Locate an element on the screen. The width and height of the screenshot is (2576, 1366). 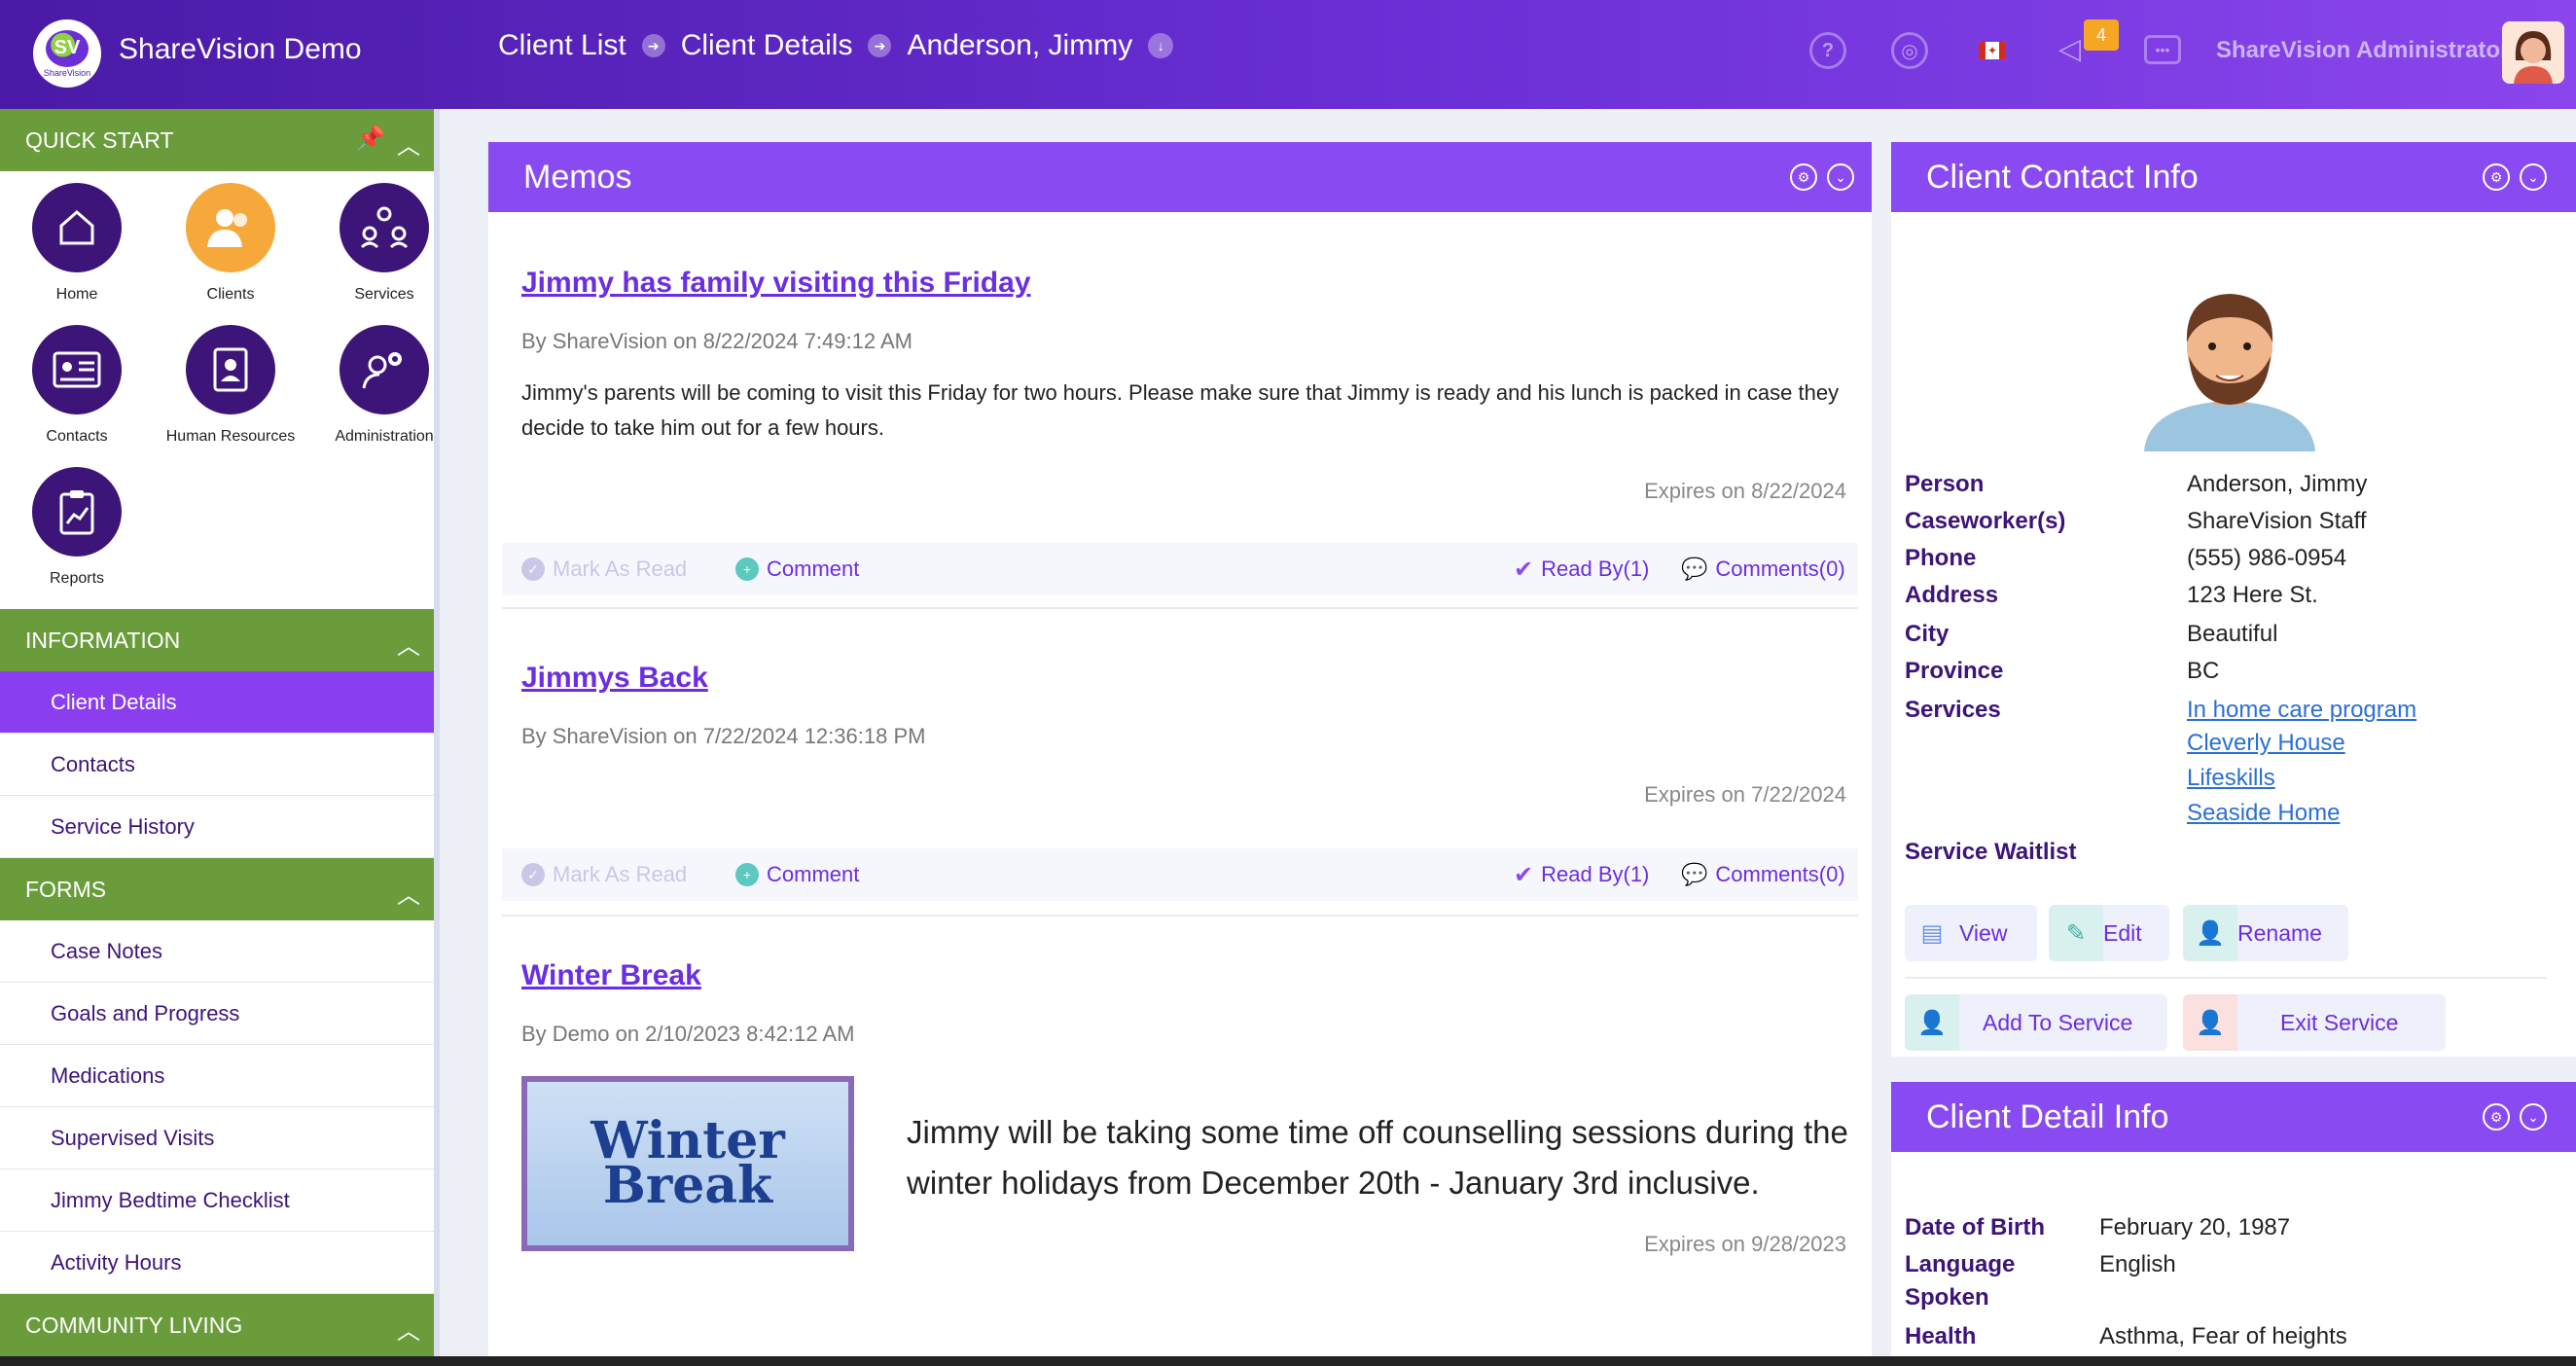
sidebar-item-client-details: Client Details is located at coordinates (217, 702).